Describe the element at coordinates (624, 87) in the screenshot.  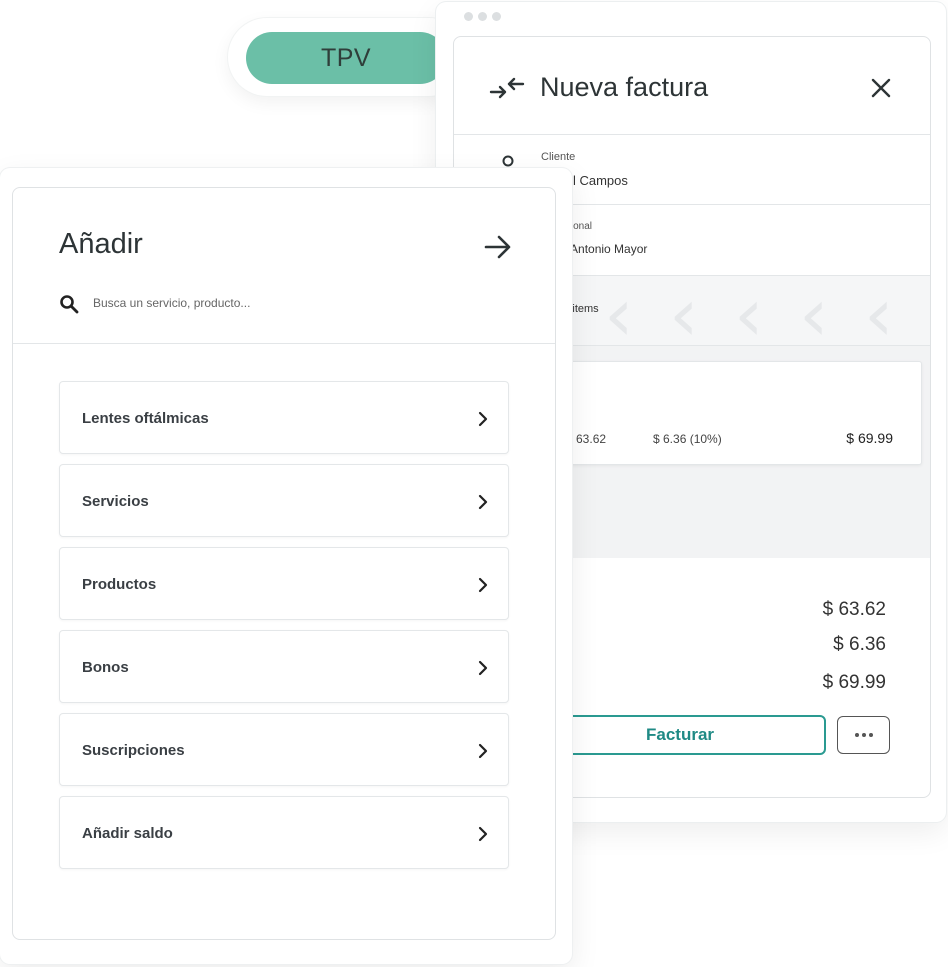
I see `invoice-title: Nueva factura` at that location.